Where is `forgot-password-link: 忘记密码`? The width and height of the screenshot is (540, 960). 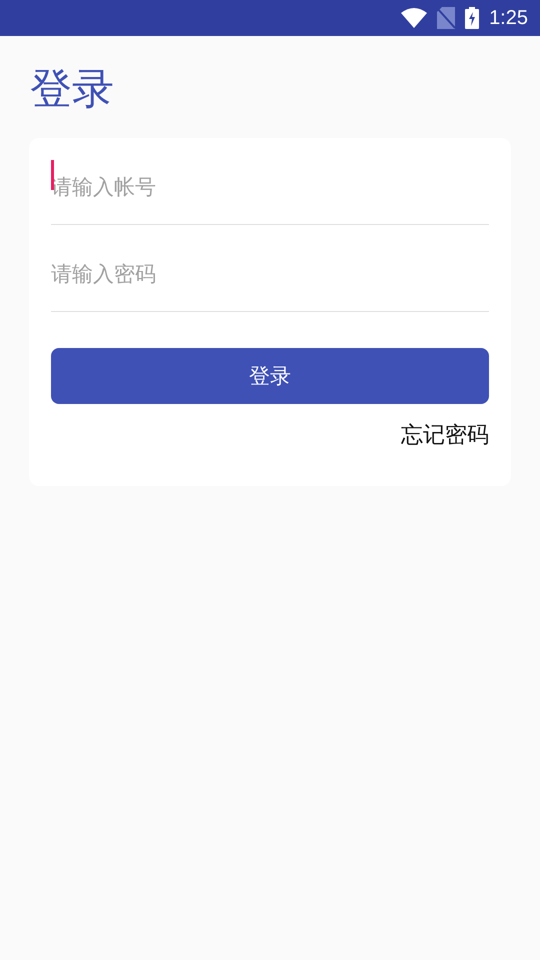 forgot-password-link: 忘记密码 is located at coordinates (445, 435).